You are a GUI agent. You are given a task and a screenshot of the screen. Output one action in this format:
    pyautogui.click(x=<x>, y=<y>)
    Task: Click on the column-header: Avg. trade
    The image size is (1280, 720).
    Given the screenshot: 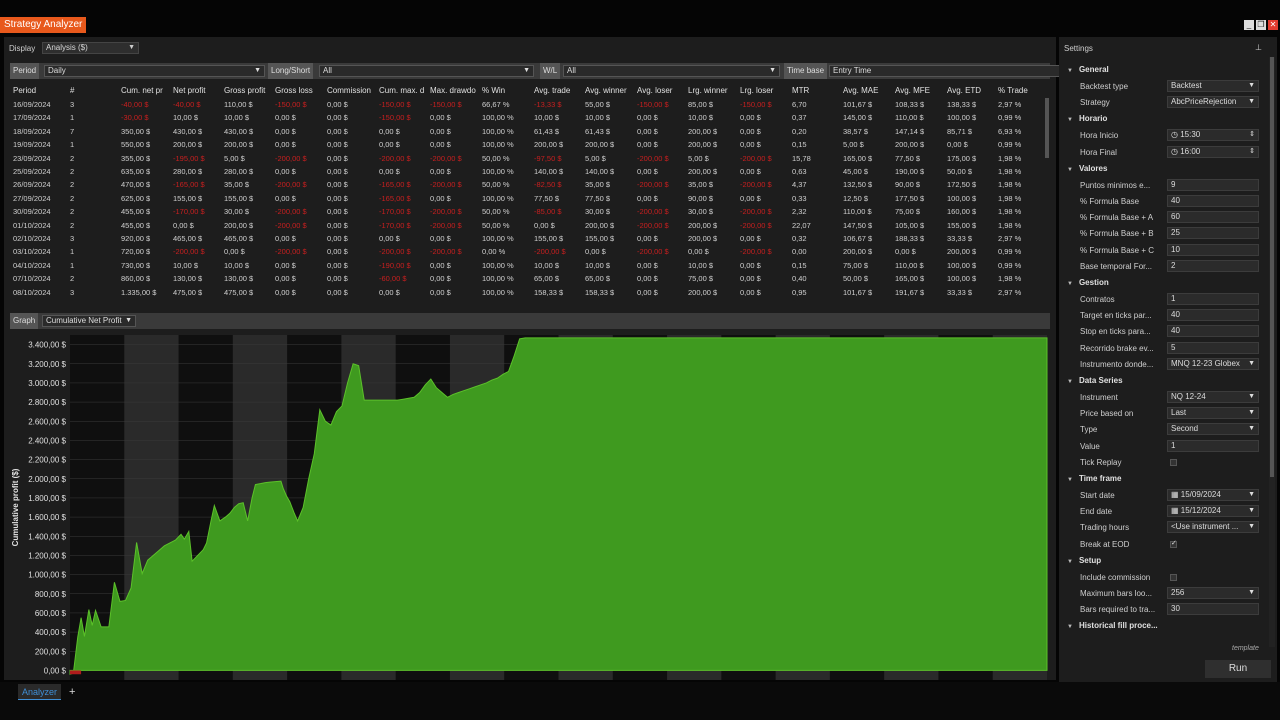 What is the action you would take?
    pyautogui.click(x=558, y=90)
    